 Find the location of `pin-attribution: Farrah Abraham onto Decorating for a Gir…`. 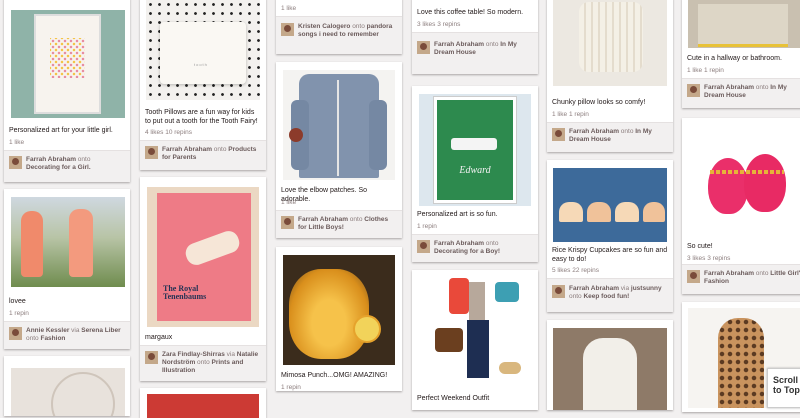

pin-attribution: Farrah Abraham onto Decorating for a Gir… is located at coordinates (67, 166).